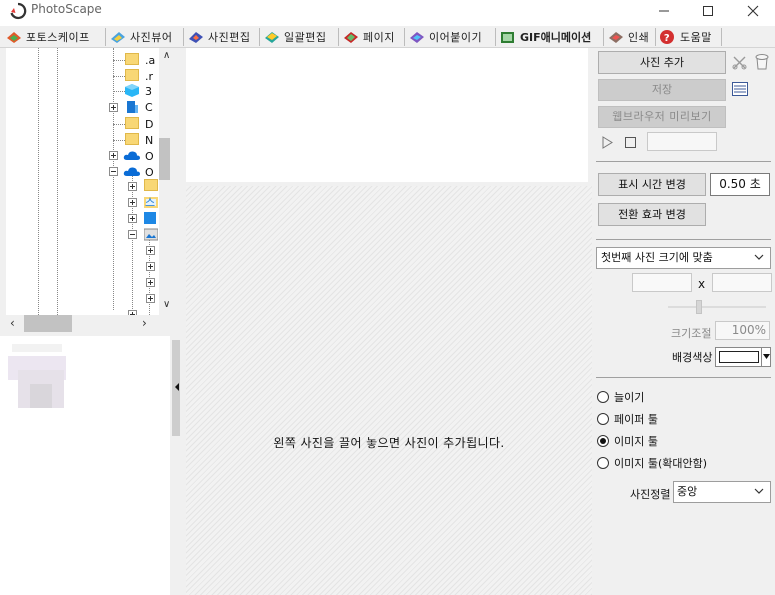 This screenshot has width=775, height=595. Describe the element at coordinates (272, 37) in the screenshot. I see `batch-editor-icon` at that location.